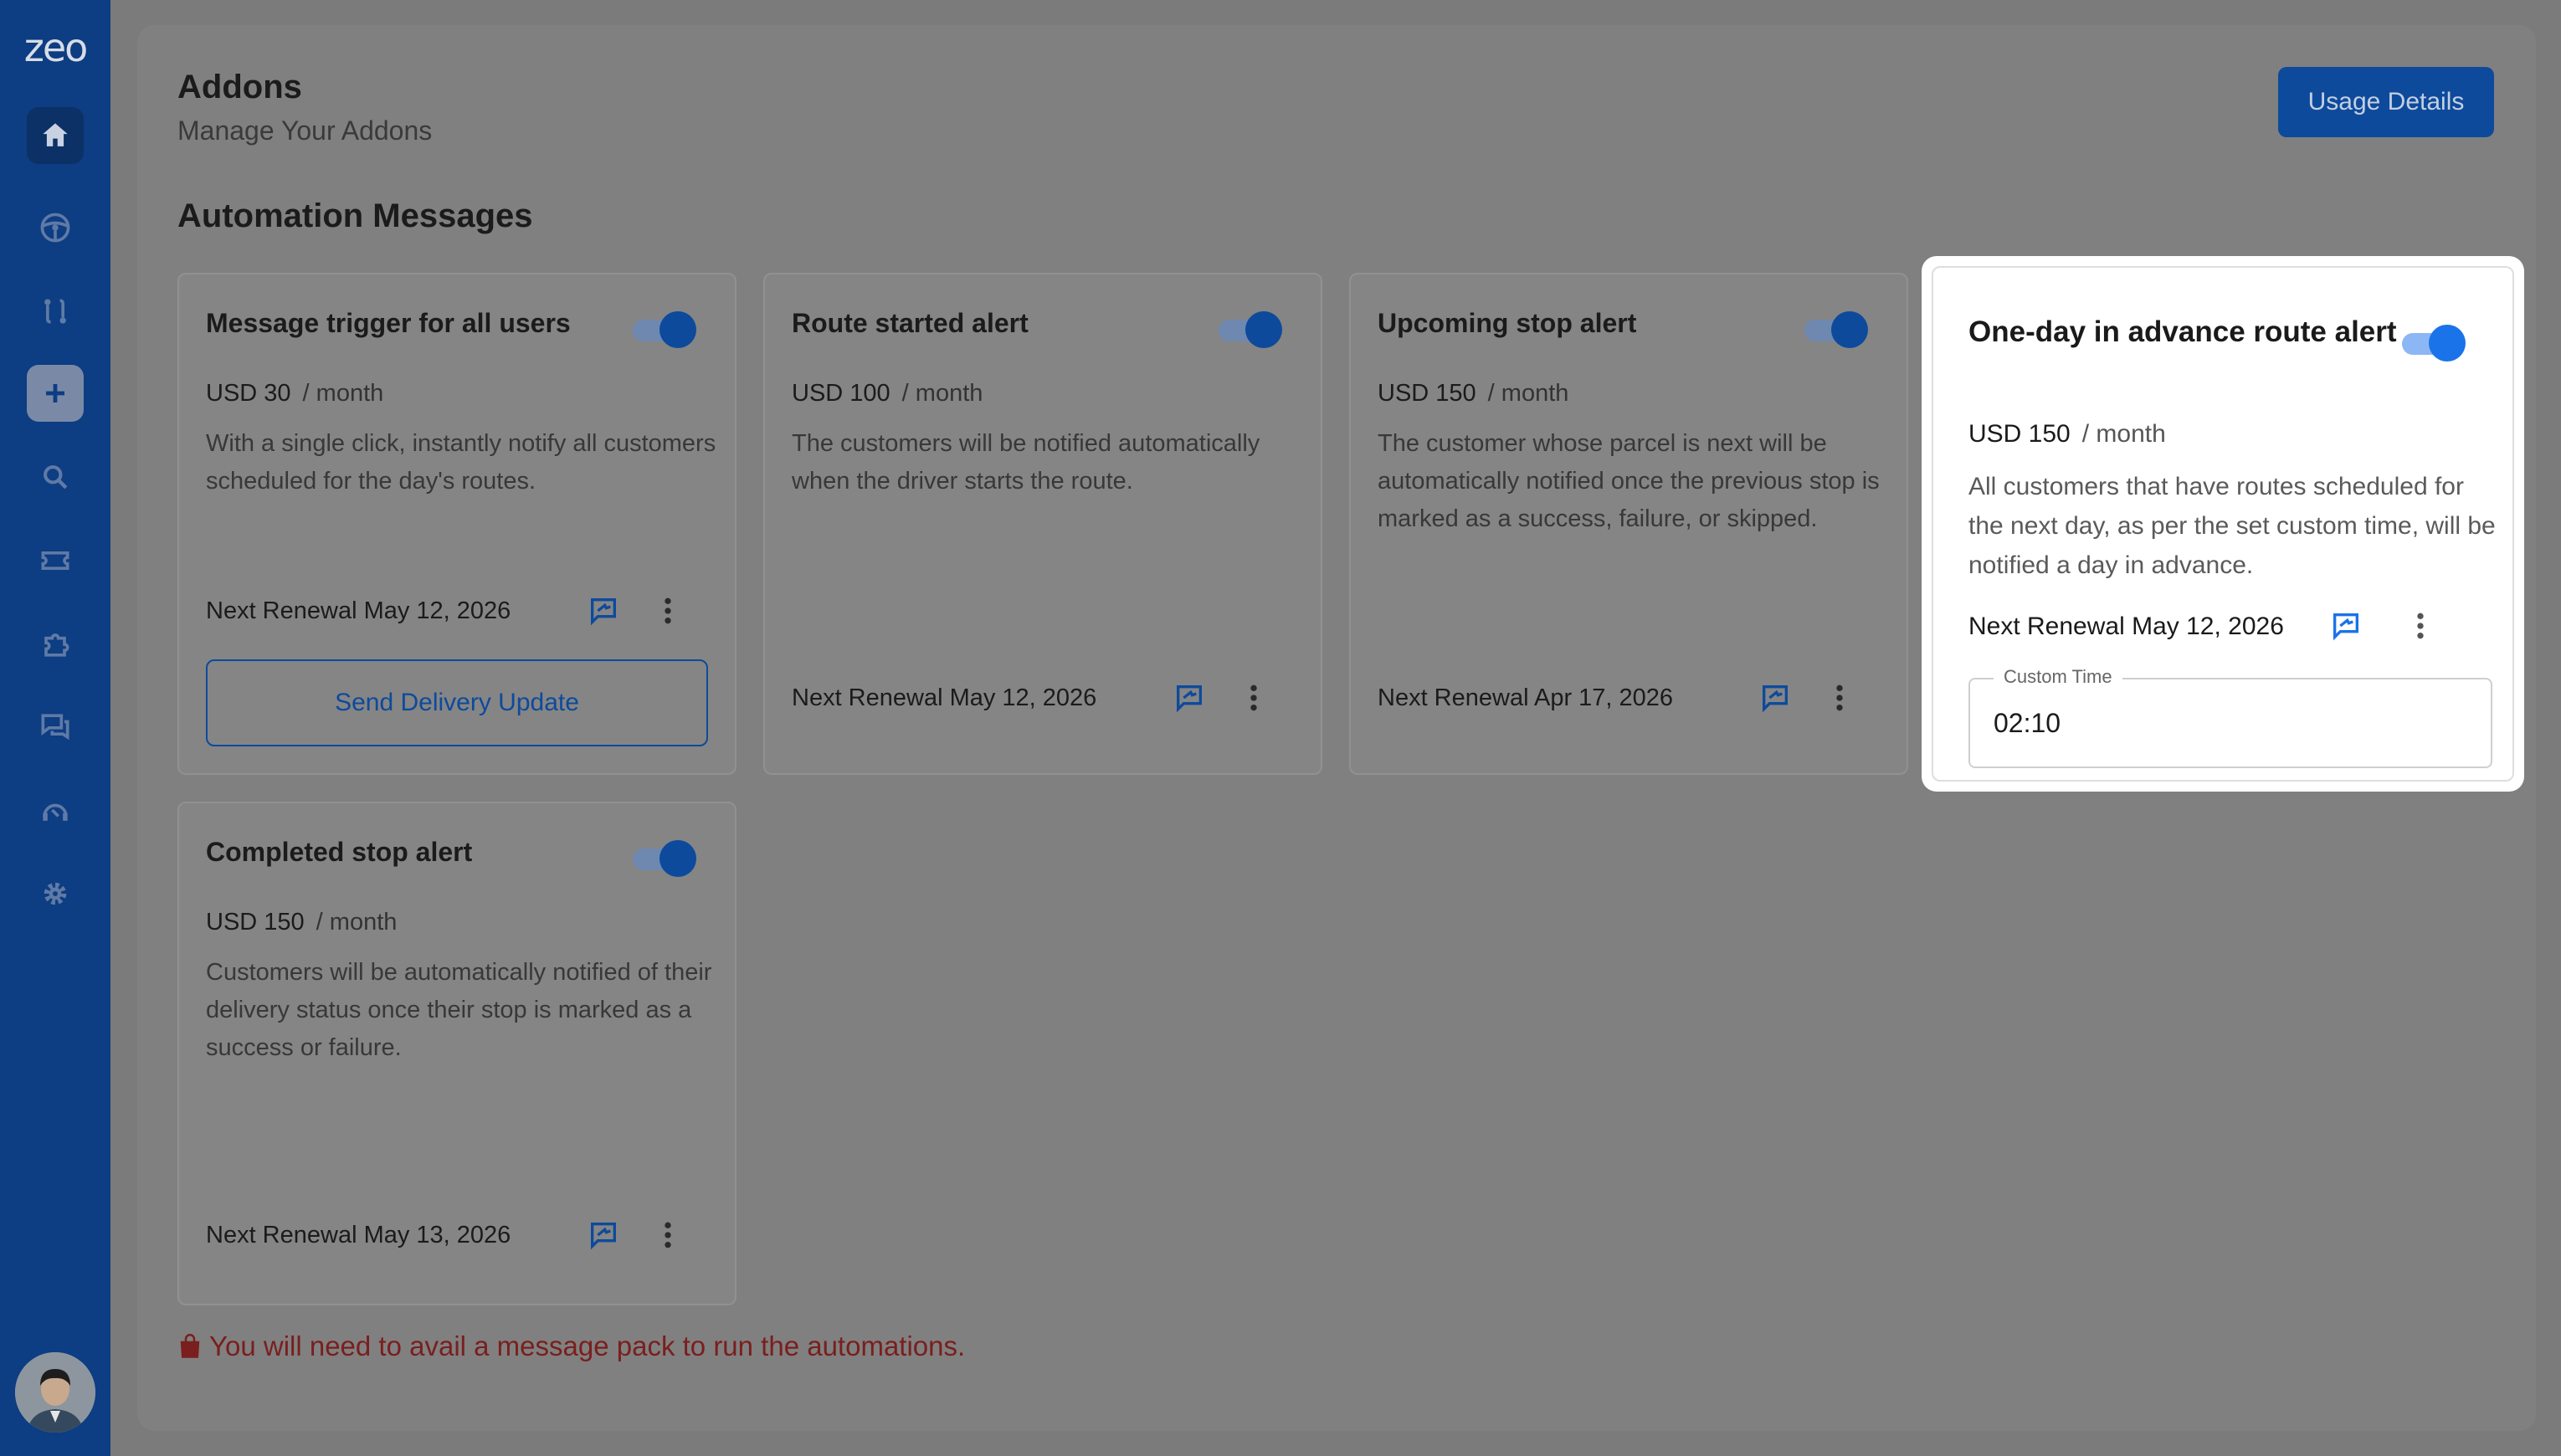 This screenshot has height=1456, width=2561. Describe the element at coordinates (240, 87) in the screenshot. I see `page-title: Addons` at that location.